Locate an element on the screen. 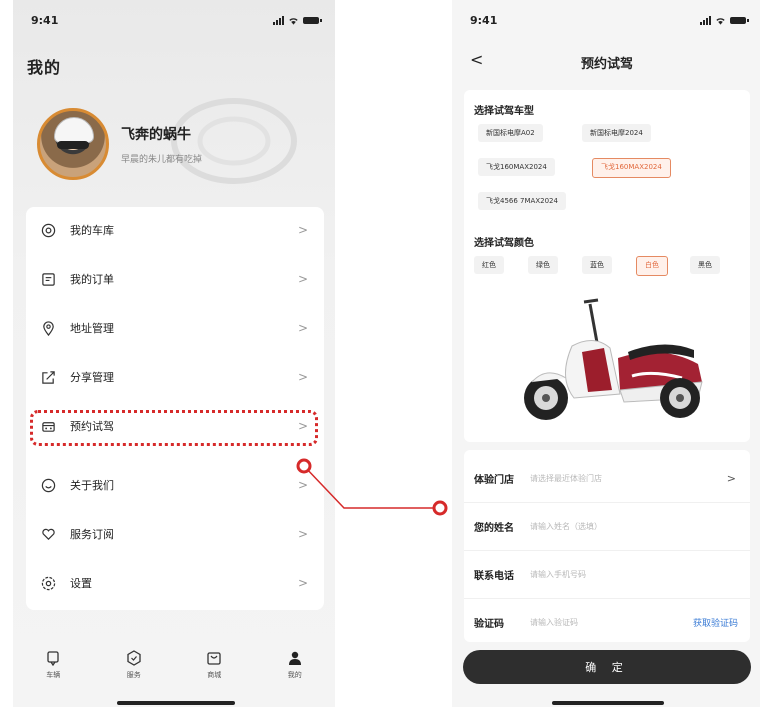 Image resolution: width=760 pixels, height=707 pixels. name-label: 您的姓名 is located at coordinates (494, 528).